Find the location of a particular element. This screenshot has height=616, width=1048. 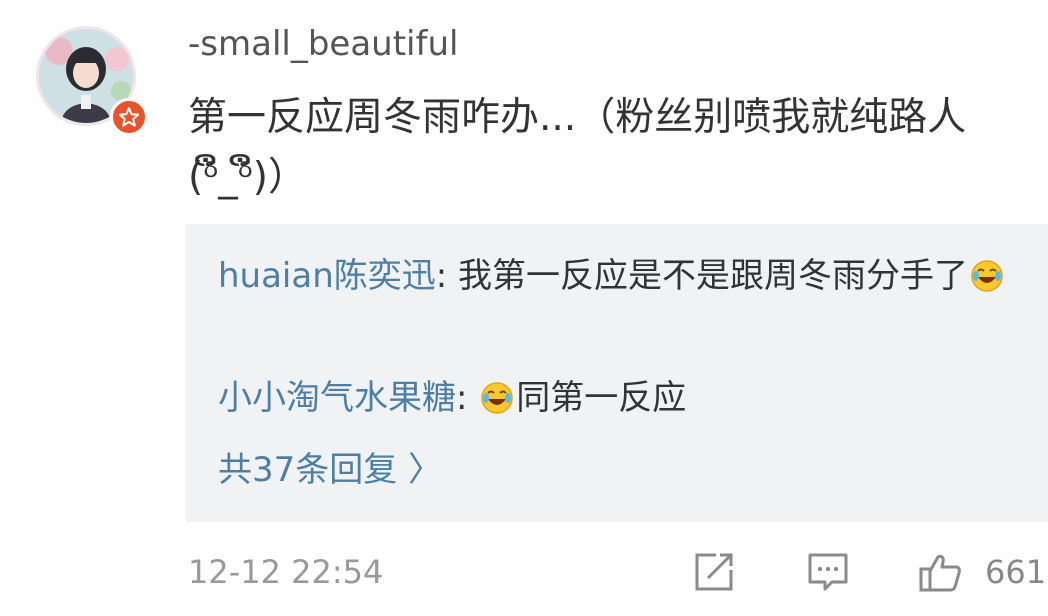

star-badge-icon is located at coordinates (129, 117).